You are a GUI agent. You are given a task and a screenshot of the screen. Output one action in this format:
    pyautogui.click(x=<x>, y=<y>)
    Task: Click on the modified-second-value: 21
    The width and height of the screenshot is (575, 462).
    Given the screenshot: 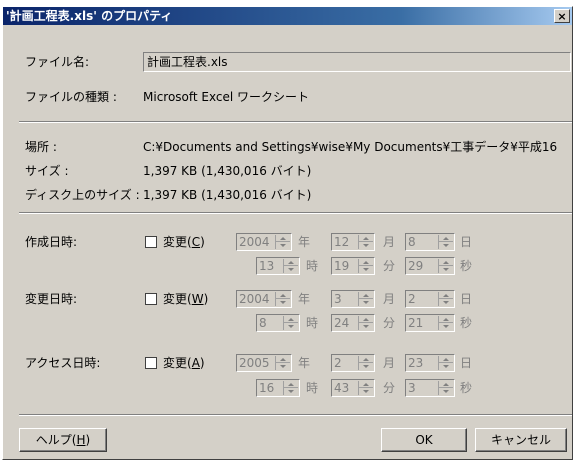 What is the action you would take?
    pyautogui.click(x=416, y=323)
    